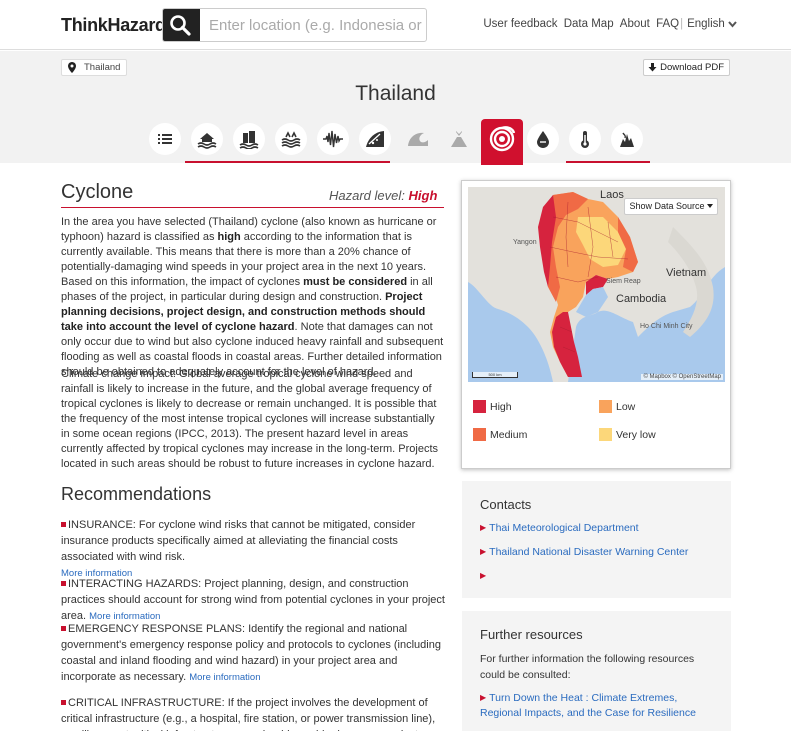  I want to click on nav-language: English, so click(706, 24).